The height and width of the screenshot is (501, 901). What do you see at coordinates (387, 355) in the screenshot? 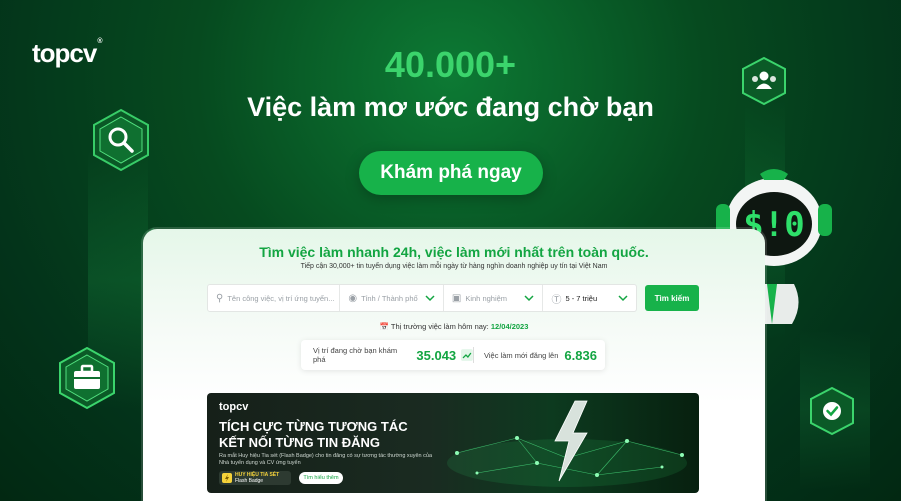
I see `jobs-waiting-stat: Vị trí đang chờ bạn khám phá 35.043` at bounding box center [387, 355].